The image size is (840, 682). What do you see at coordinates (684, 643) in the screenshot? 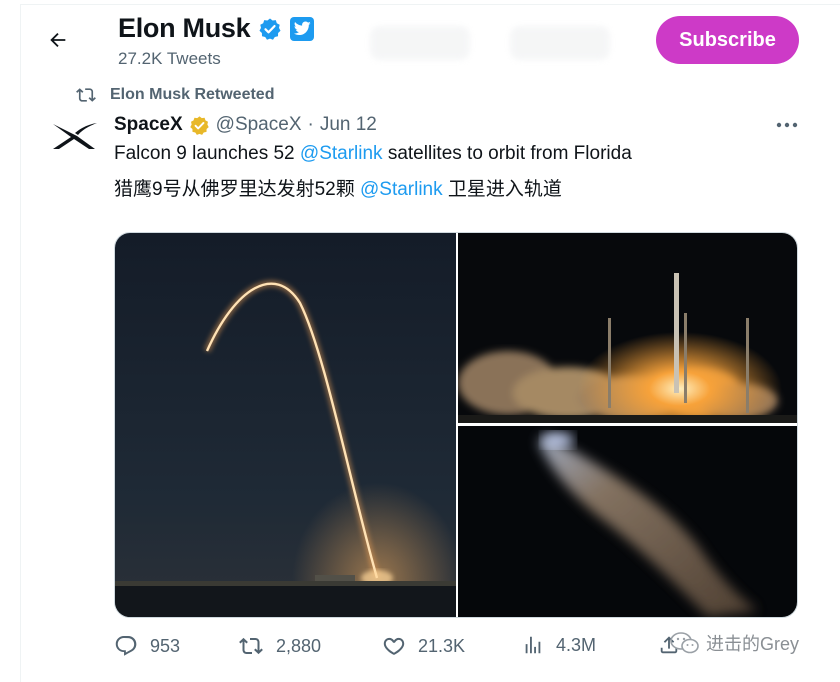
I see `wechat-icon` at bounding box center [684, 643].